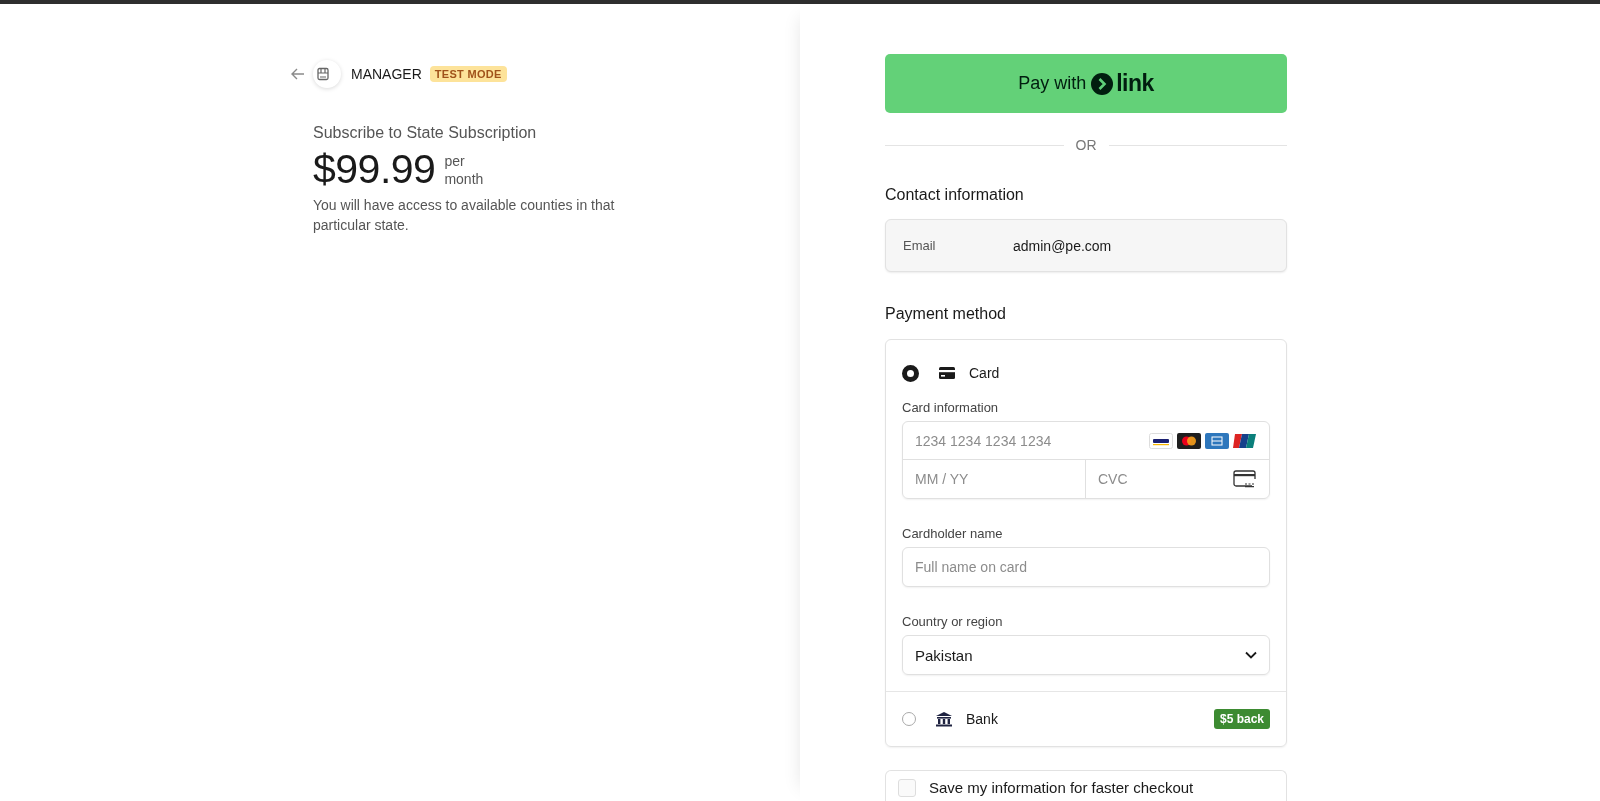 The image size is (1600, 801). Describe the element at coordinates (464, 215) in the screenshot. I see `product-description: You will have access to available counties in that particular state.` at that location.